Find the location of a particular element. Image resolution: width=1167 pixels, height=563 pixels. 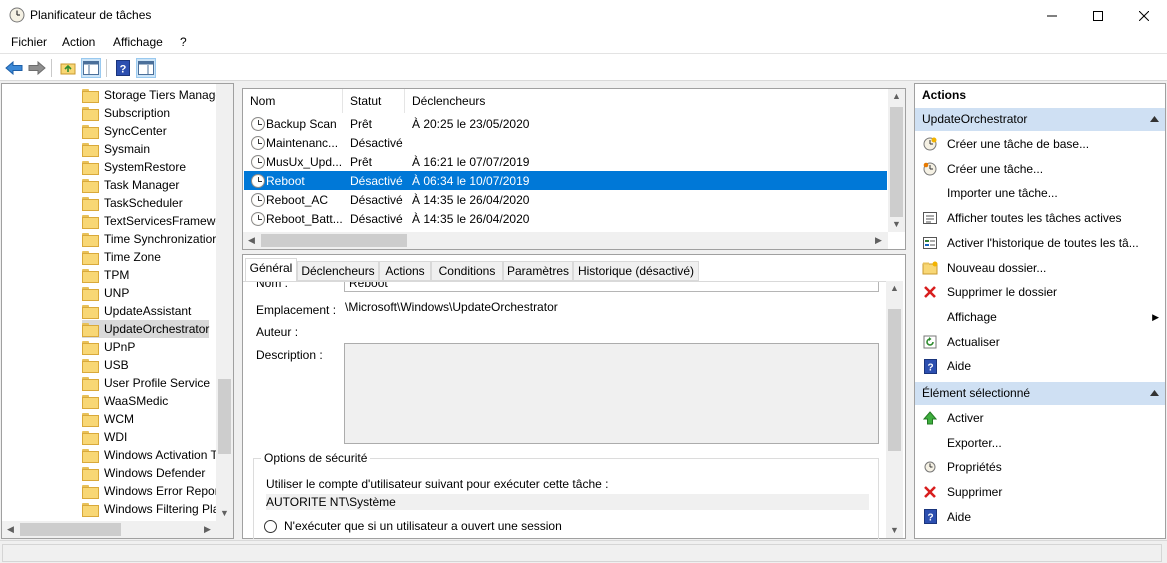

tasklist-scroll-thumb is located at coordinates (896, 162).